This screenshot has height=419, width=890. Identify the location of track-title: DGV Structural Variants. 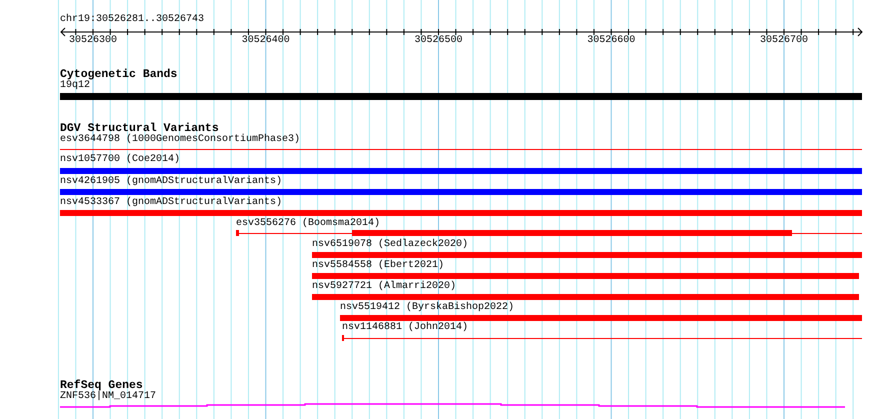
(139, 128).